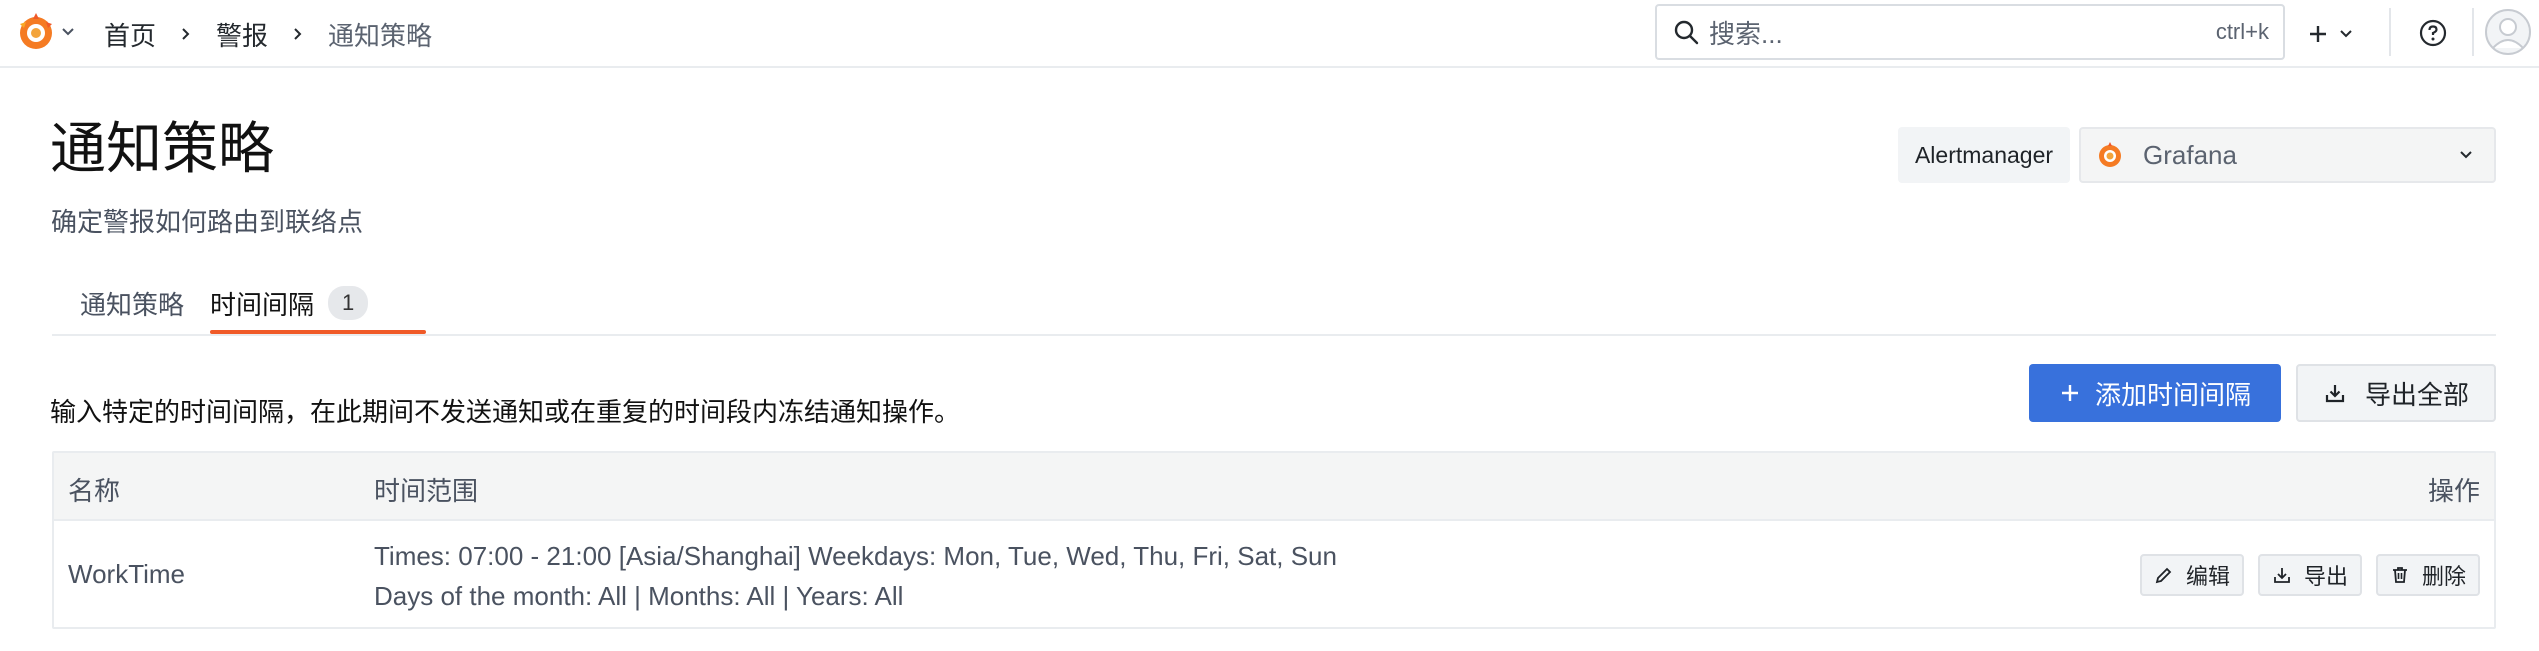  Describe the element at coordinates (262, 304) in the screenshot. I see `tab-label: 时间间隔` at that location.